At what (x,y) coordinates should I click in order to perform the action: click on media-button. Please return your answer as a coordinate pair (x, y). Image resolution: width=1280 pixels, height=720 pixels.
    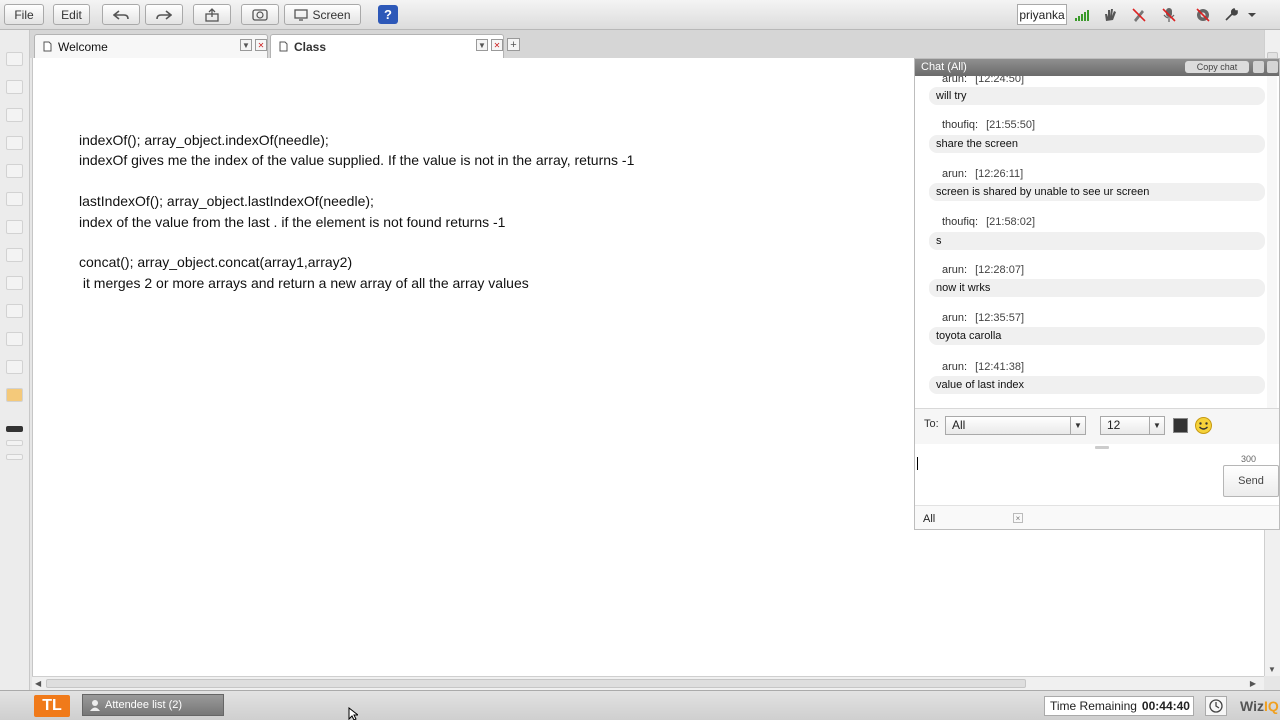
    Looking at the image, I should click on (260, 14).